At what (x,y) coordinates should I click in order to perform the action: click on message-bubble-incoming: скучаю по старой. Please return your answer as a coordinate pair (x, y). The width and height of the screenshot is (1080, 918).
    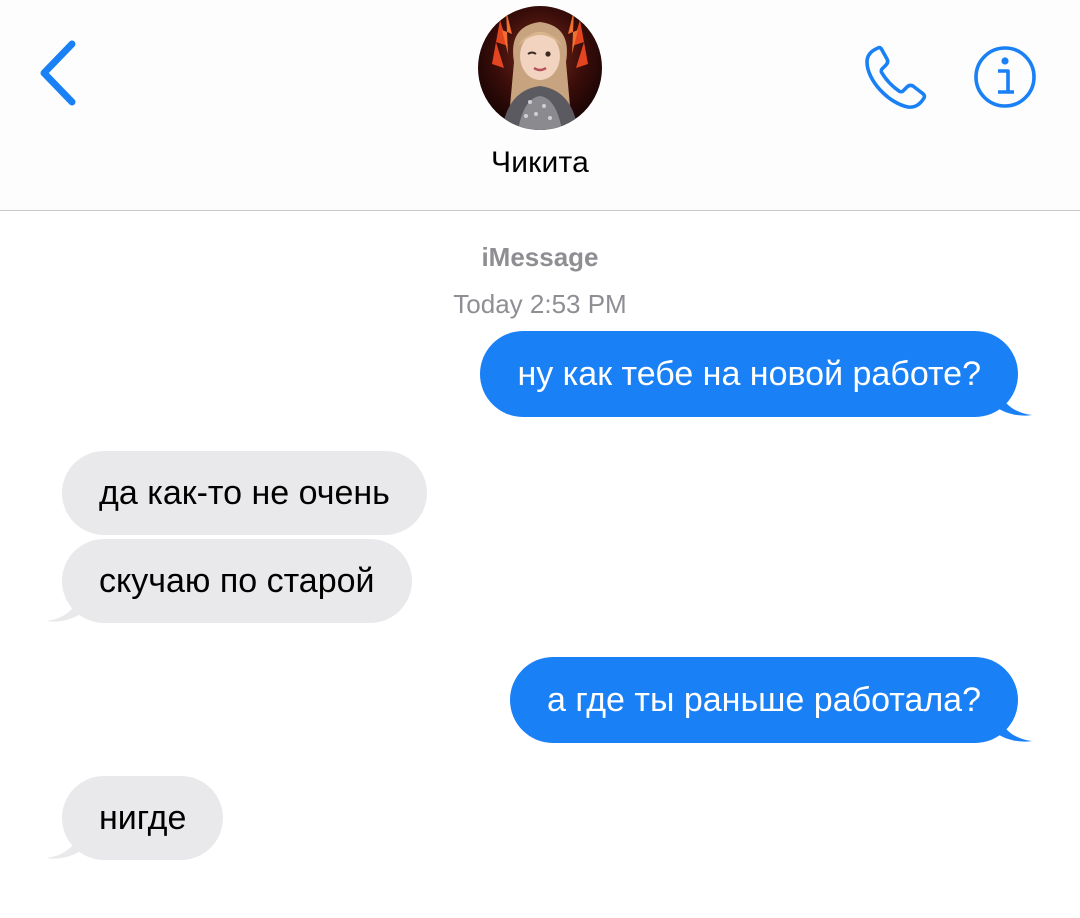
    Looking at the image, I should click on (237, 581).